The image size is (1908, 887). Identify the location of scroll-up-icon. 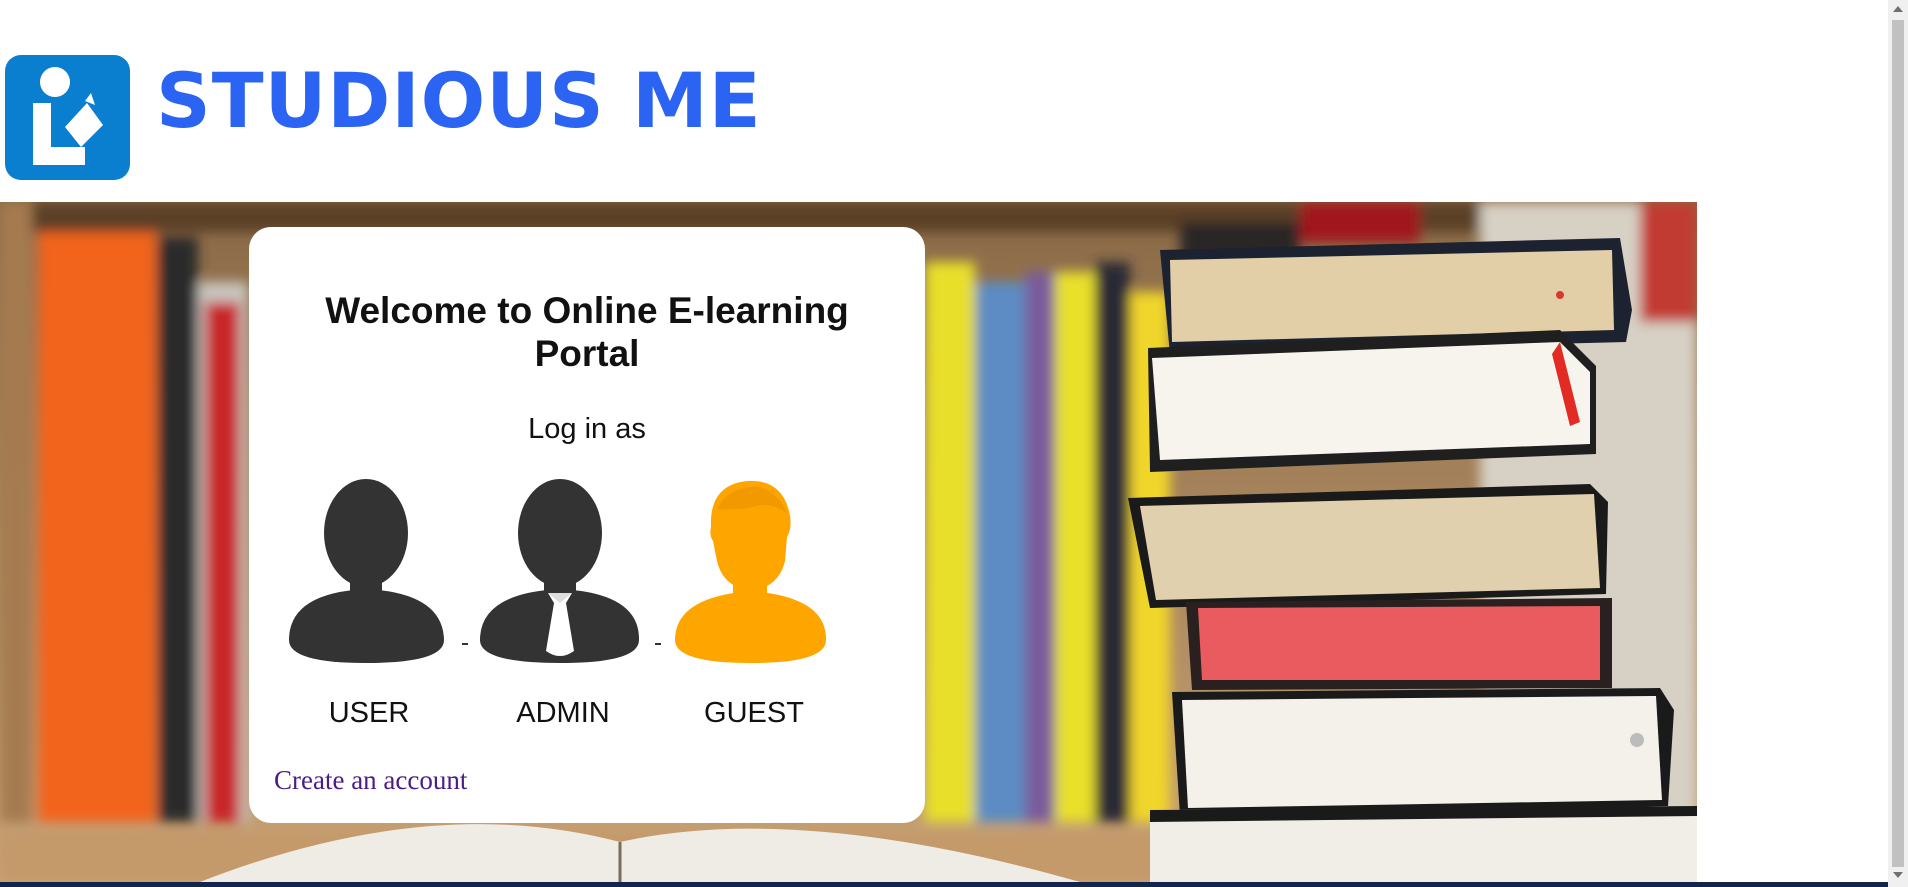
(1898, 9).